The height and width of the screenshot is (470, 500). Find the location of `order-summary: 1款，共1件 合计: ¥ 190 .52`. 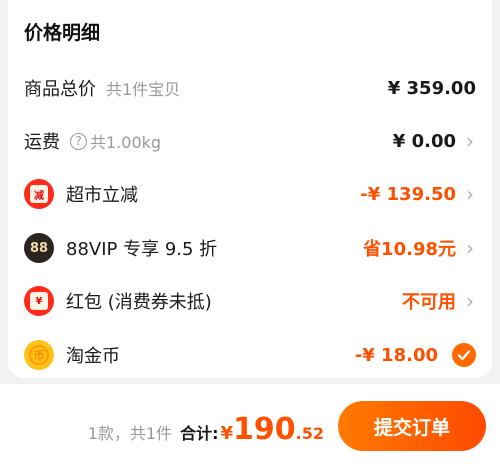

order-summary: 1款，共1件 合计: ¥ 190 .52 is located at coordinates (206, 429).